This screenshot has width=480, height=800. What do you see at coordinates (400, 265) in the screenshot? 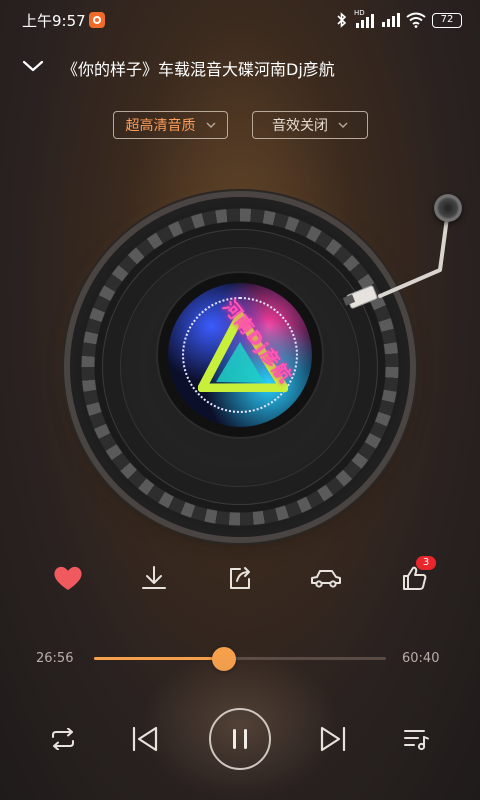
I see `tonearm` at bounding box center [400, 265].